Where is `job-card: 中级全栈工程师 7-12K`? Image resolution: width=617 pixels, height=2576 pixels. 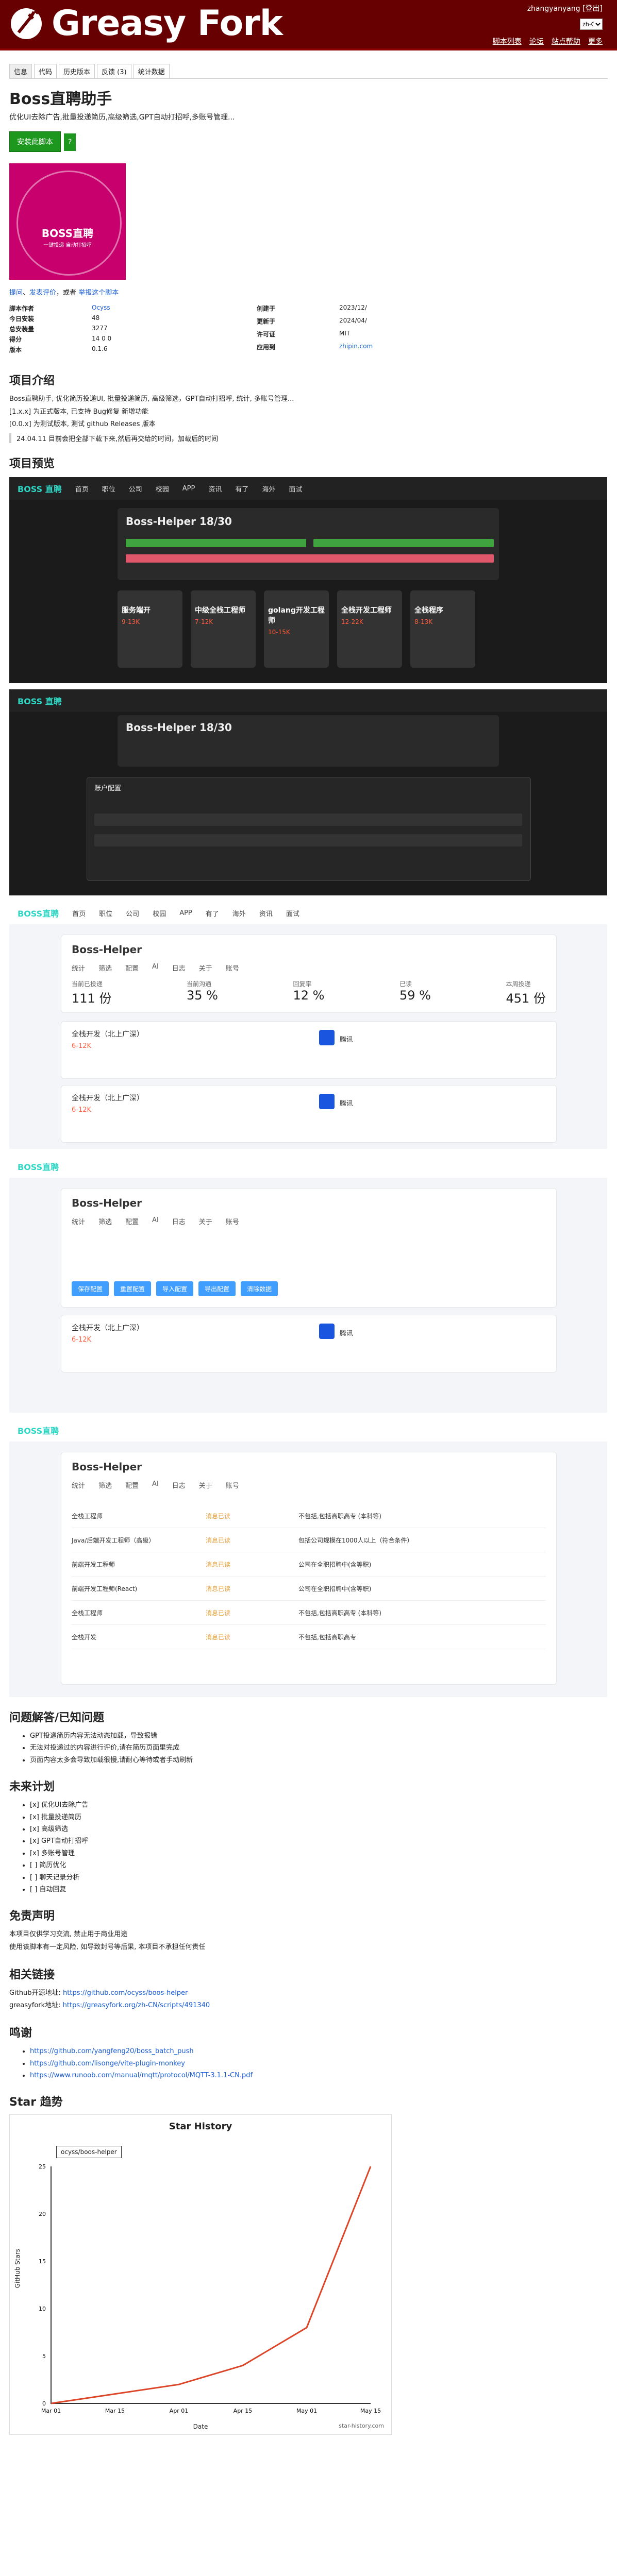
job-card: 中级全栈工程师 7-12K is located at coordinates (224, 629).